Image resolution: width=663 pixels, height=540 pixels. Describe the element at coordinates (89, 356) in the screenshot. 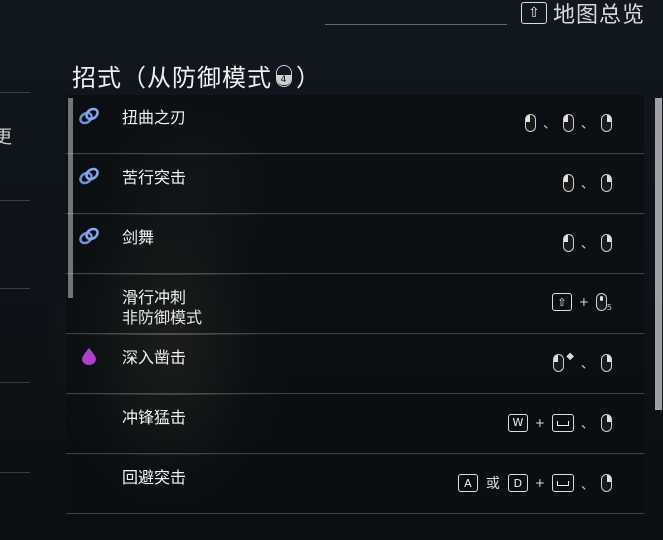

I see `purple-drop-icon` at that location.